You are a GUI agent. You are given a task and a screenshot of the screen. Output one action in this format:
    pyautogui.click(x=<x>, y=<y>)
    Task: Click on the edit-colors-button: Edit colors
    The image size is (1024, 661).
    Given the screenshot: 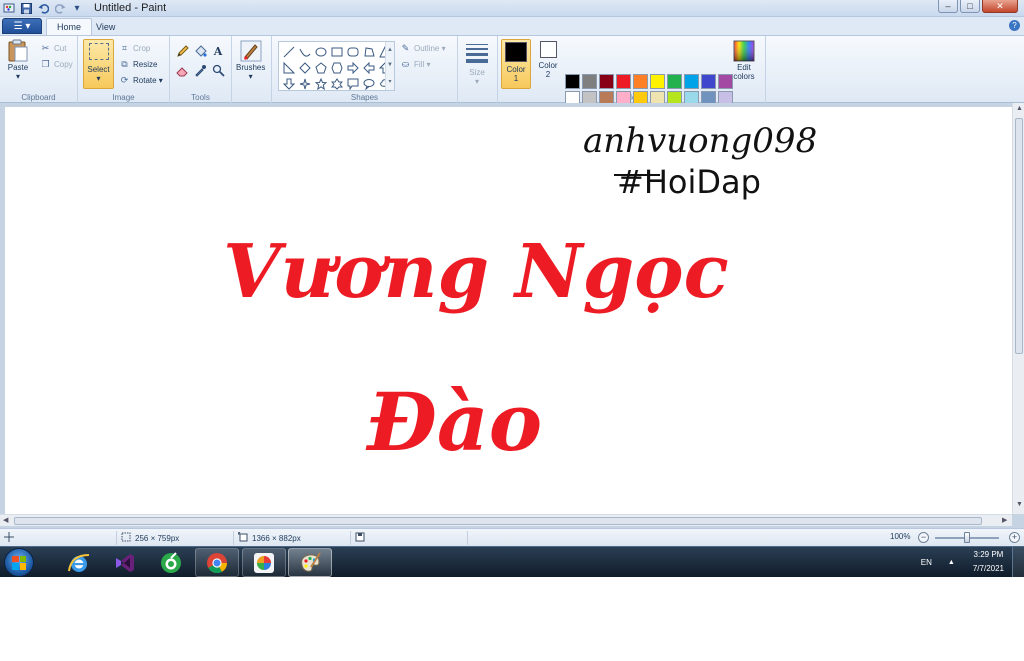 What is the action you would take?
    pyautogui.click(x=744, y=60)
    